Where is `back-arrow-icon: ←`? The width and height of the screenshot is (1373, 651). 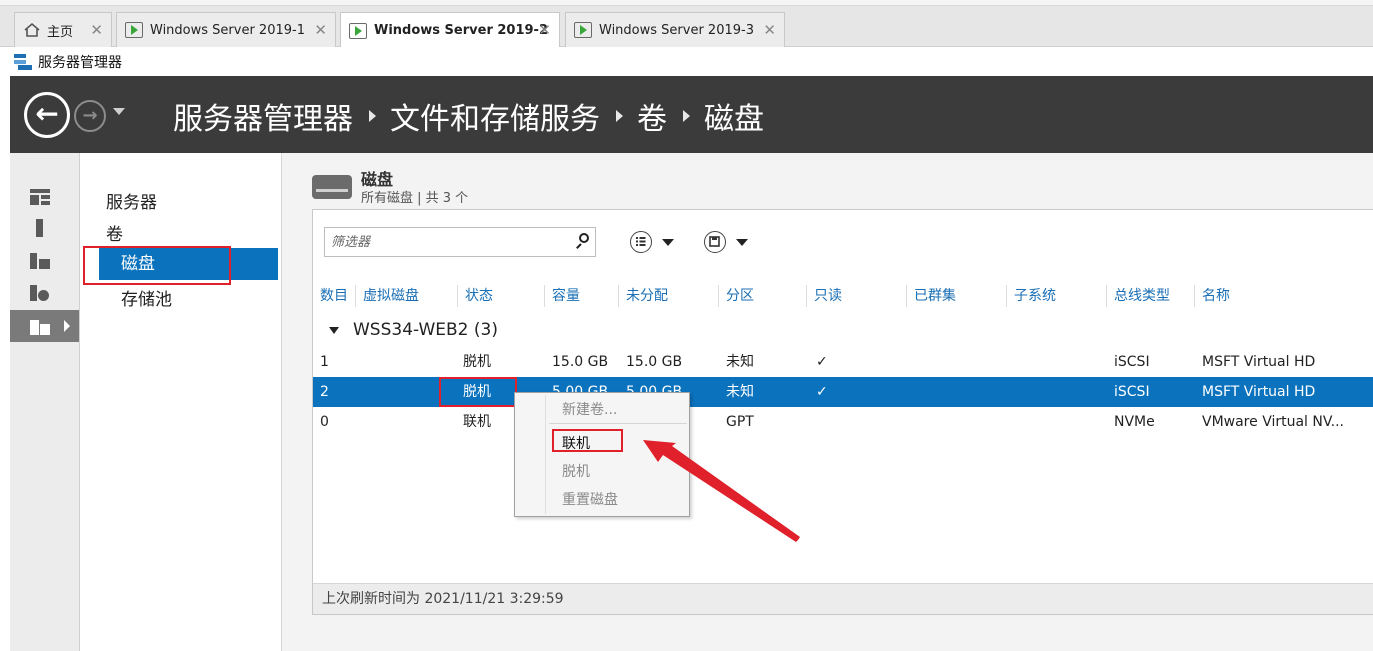
back-arrow-icon: ← is located at coordinates (47, 115).